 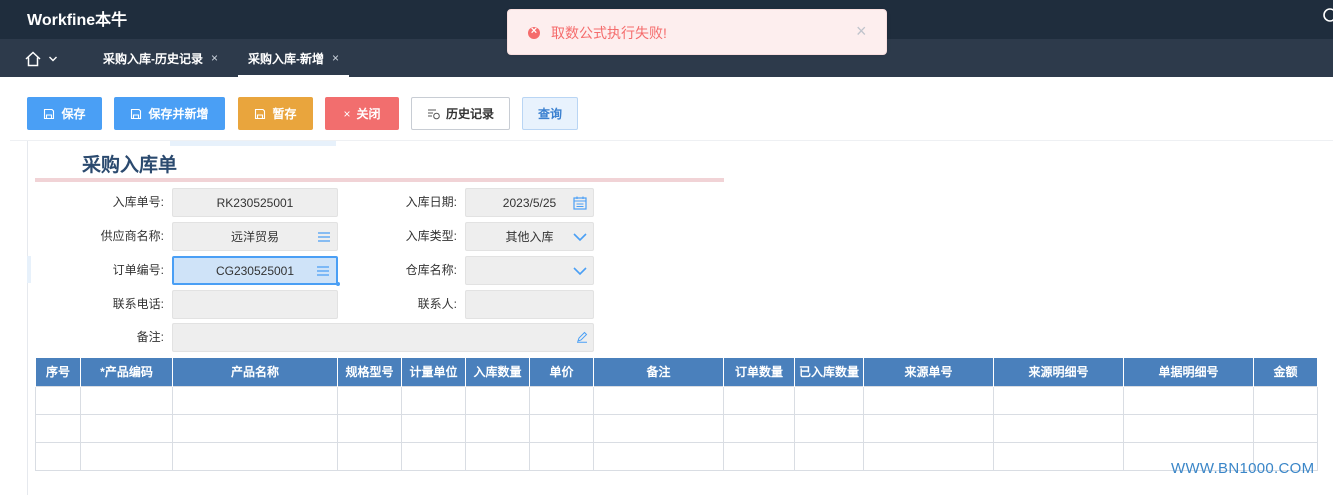 What do you see at coordinates (255, 270) in the screenshot?
I see `order-no-field: CG230525001` at bounding box center [255, 270].